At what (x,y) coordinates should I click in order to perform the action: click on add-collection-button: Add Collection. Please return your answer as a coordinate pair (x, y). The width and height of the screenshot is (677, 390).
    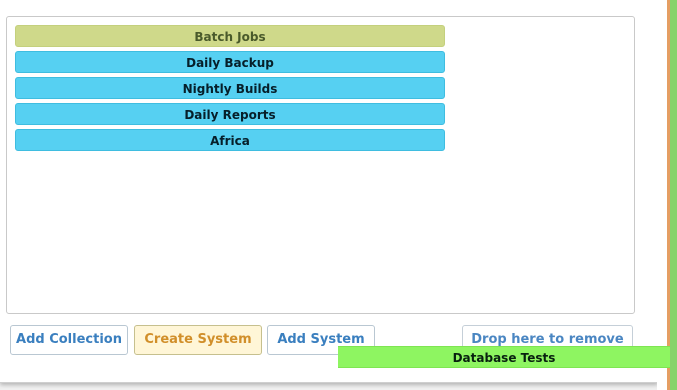
    Looking at the image, I should click on (69, 340).